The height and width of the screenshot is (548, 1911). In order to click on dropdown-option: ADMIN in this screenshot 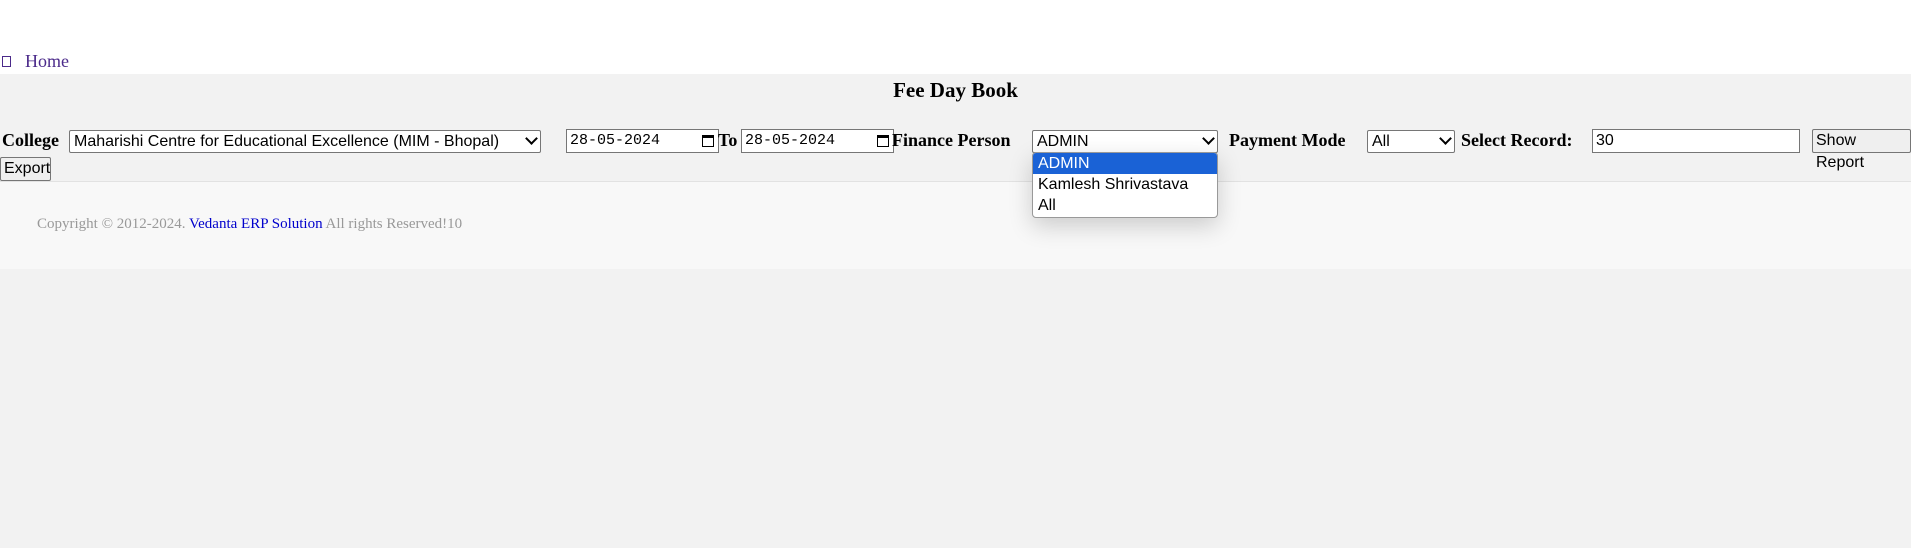, I will do `click(1125, 163)`.